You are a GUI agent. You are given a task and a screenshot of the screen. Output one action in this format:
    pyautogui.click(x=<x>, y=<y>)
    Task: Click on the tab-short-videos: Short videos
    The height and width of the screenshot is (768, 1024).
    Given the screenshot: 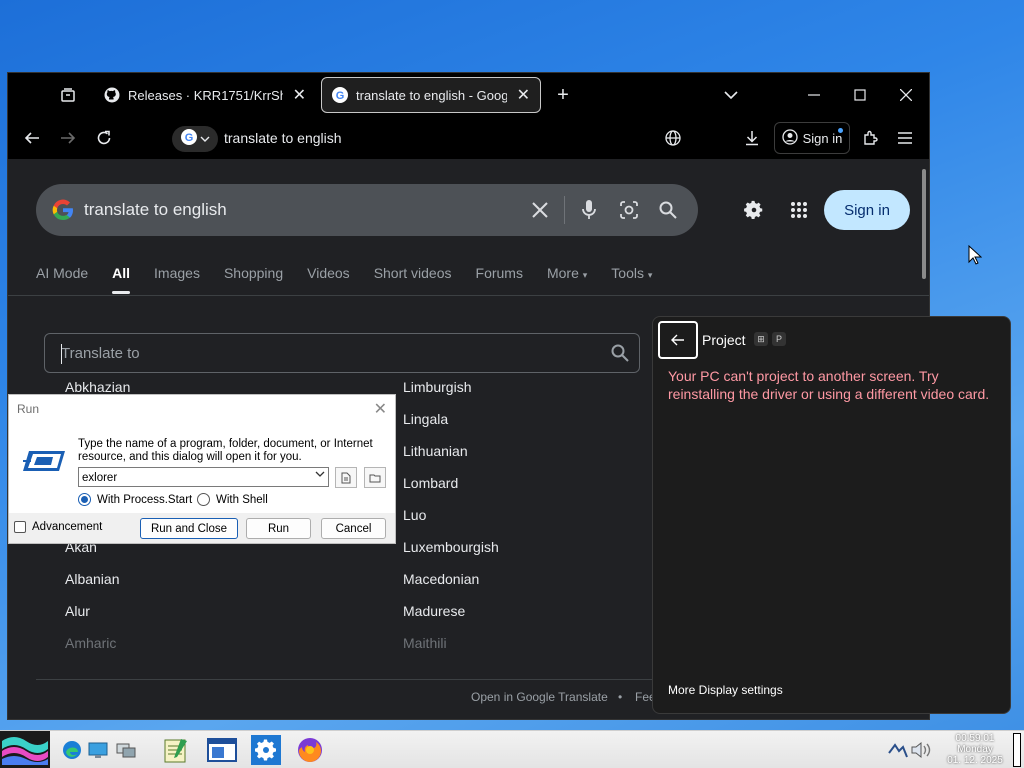 What is the action you would take?
    pyautogui.click(x=413, y=280)
    